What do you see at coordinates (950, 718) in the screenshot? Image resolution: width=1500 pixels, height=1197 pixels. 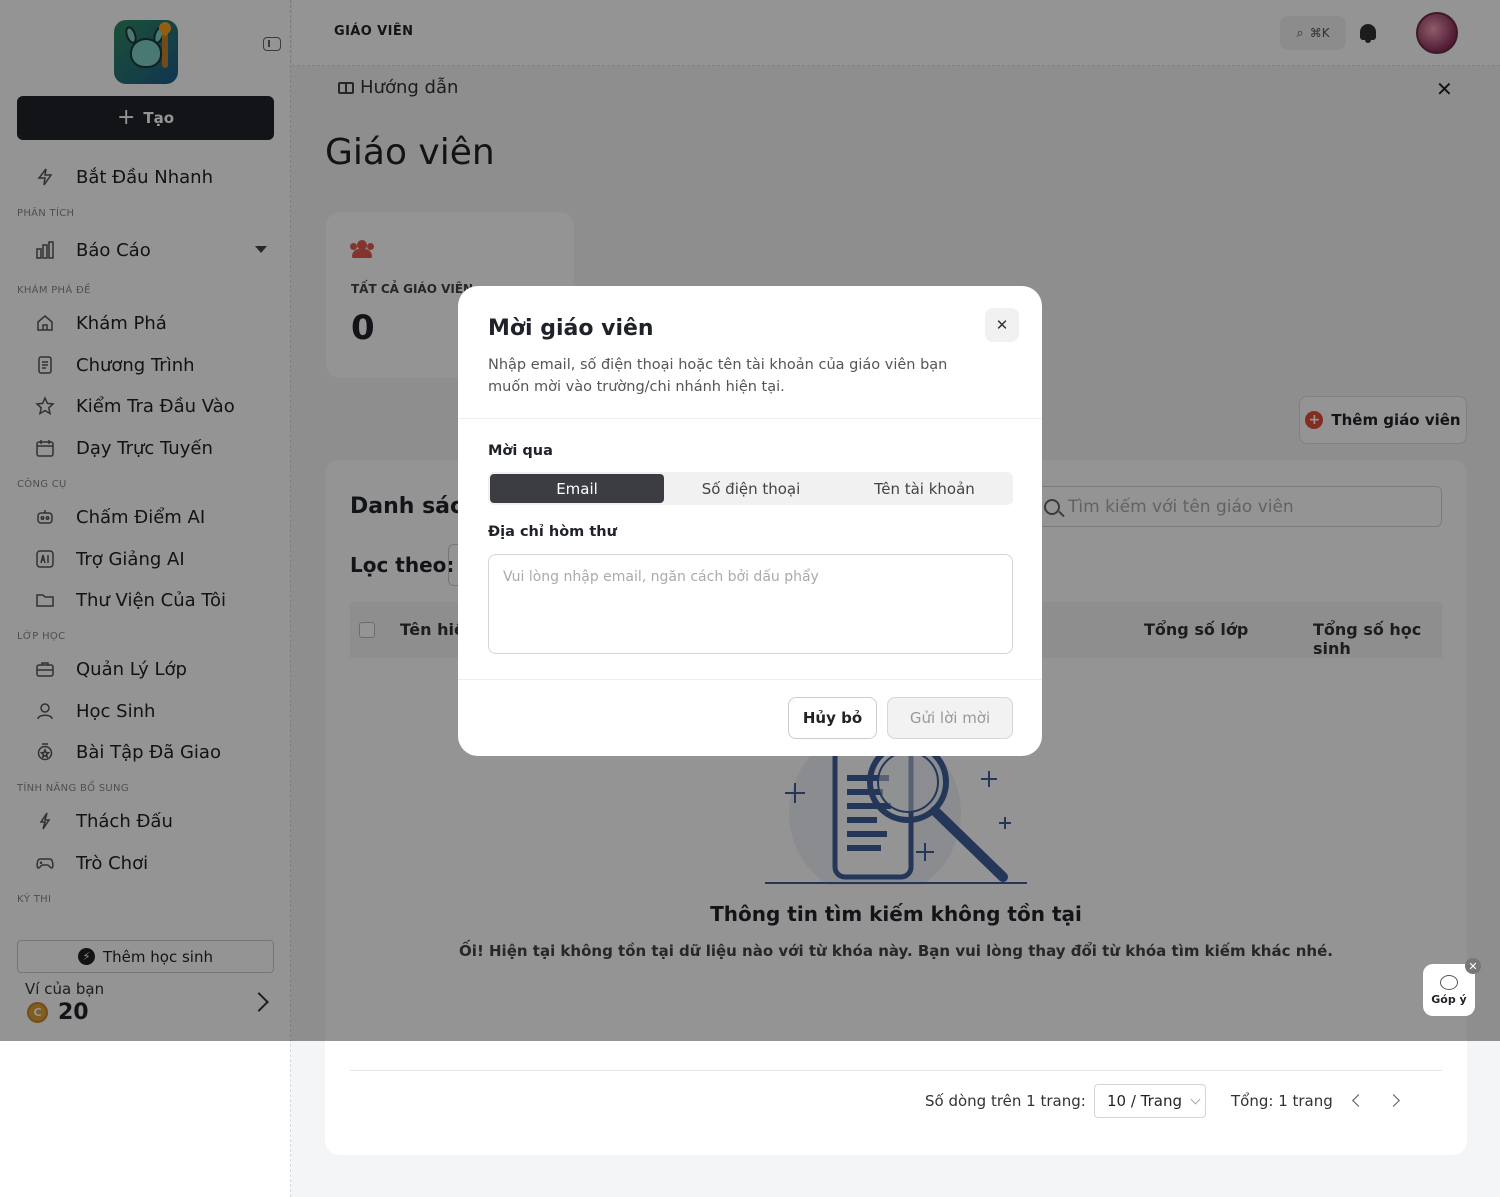 I see `send-invite-button: Gửi lời mời` at bounding box center [950, 718].